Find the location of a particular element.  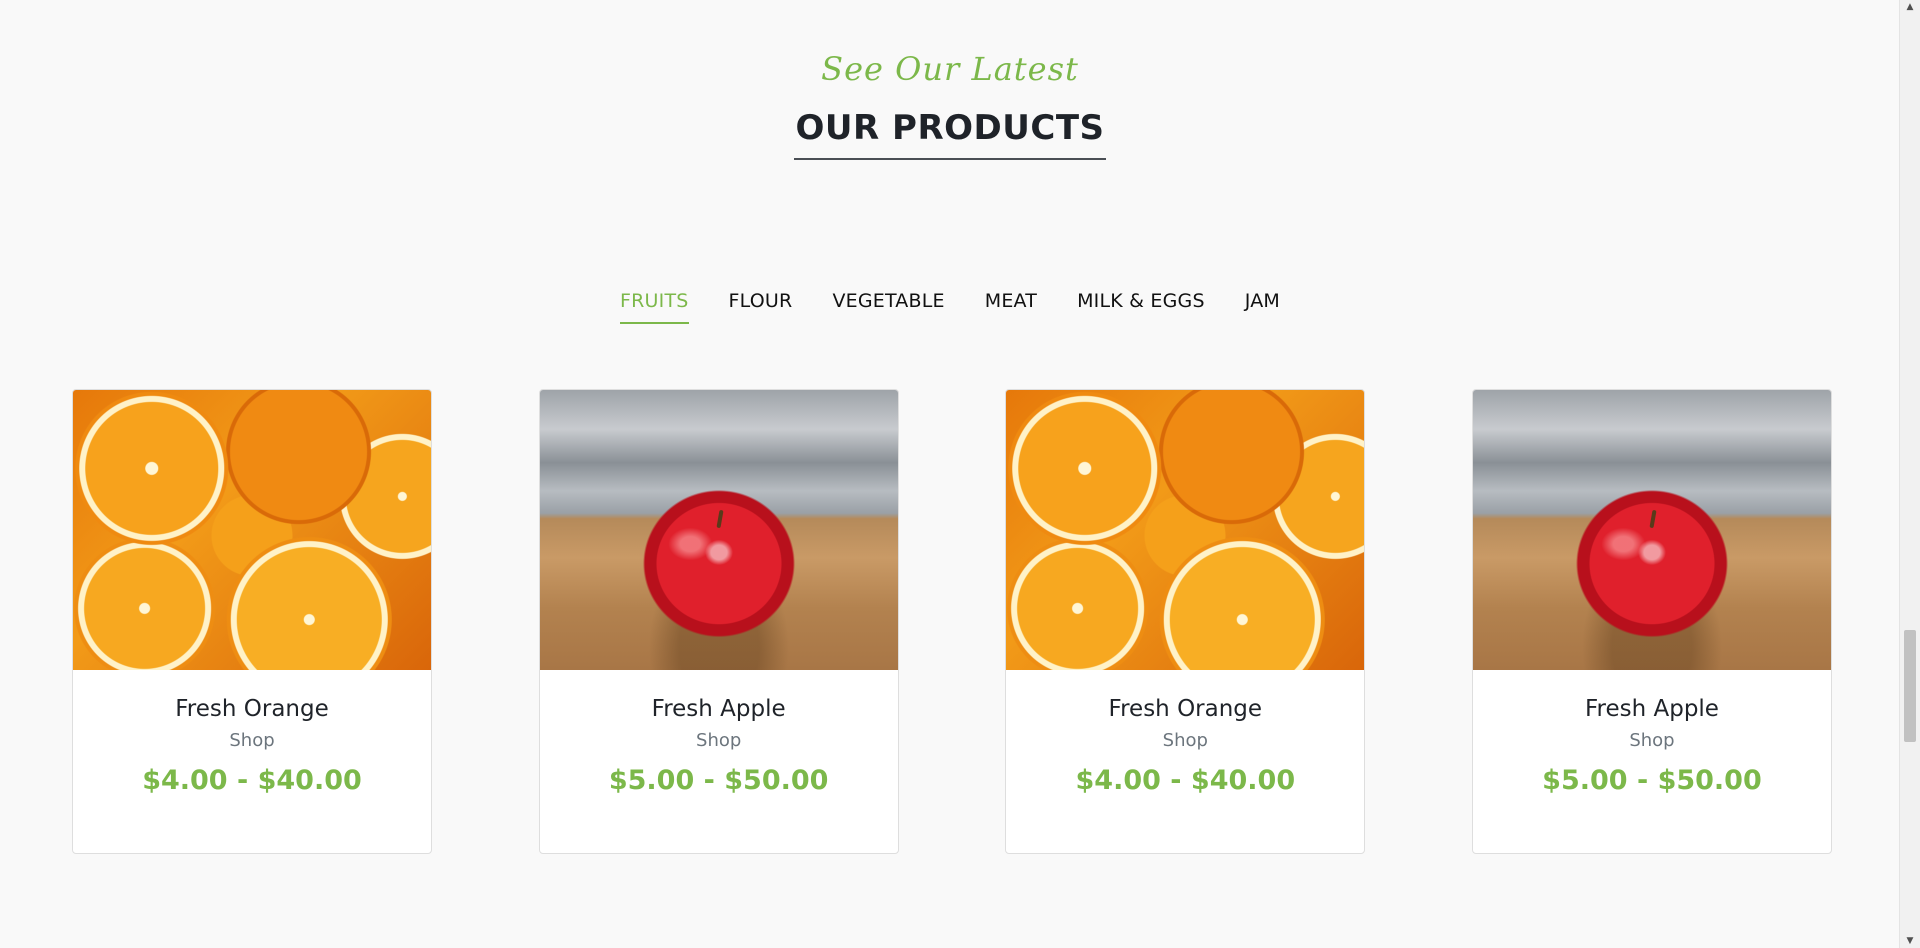

scrollbar-thumb is located at coordinates (1910, 686).